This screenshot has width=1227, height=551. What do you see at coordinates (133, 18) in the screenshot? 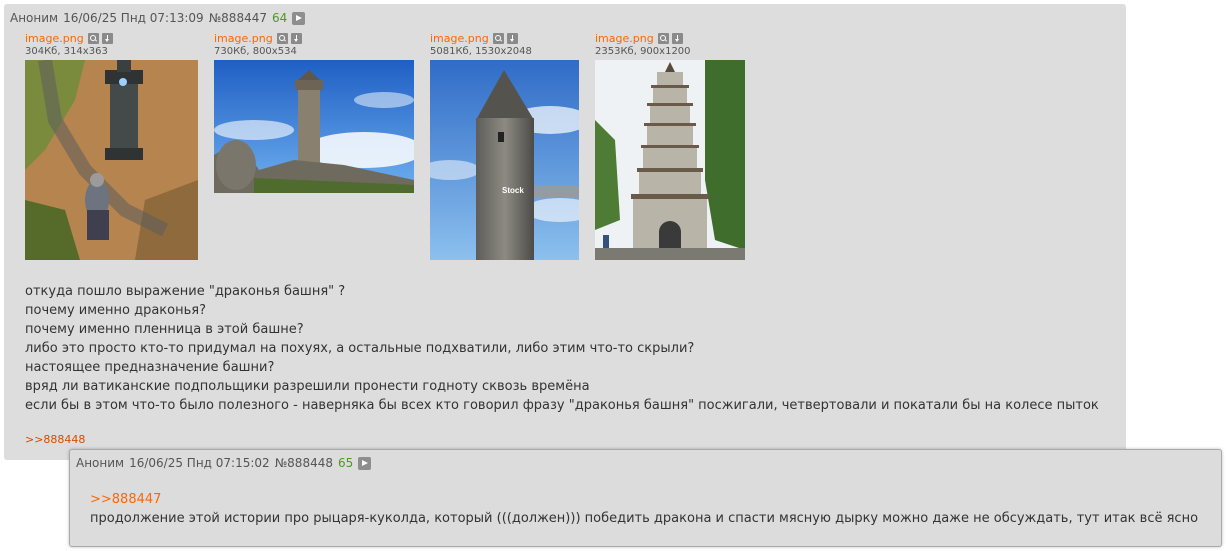
I see `post-datetime: 16/06/25 Пнд 07:13:09` at bounding box center [133, 18].